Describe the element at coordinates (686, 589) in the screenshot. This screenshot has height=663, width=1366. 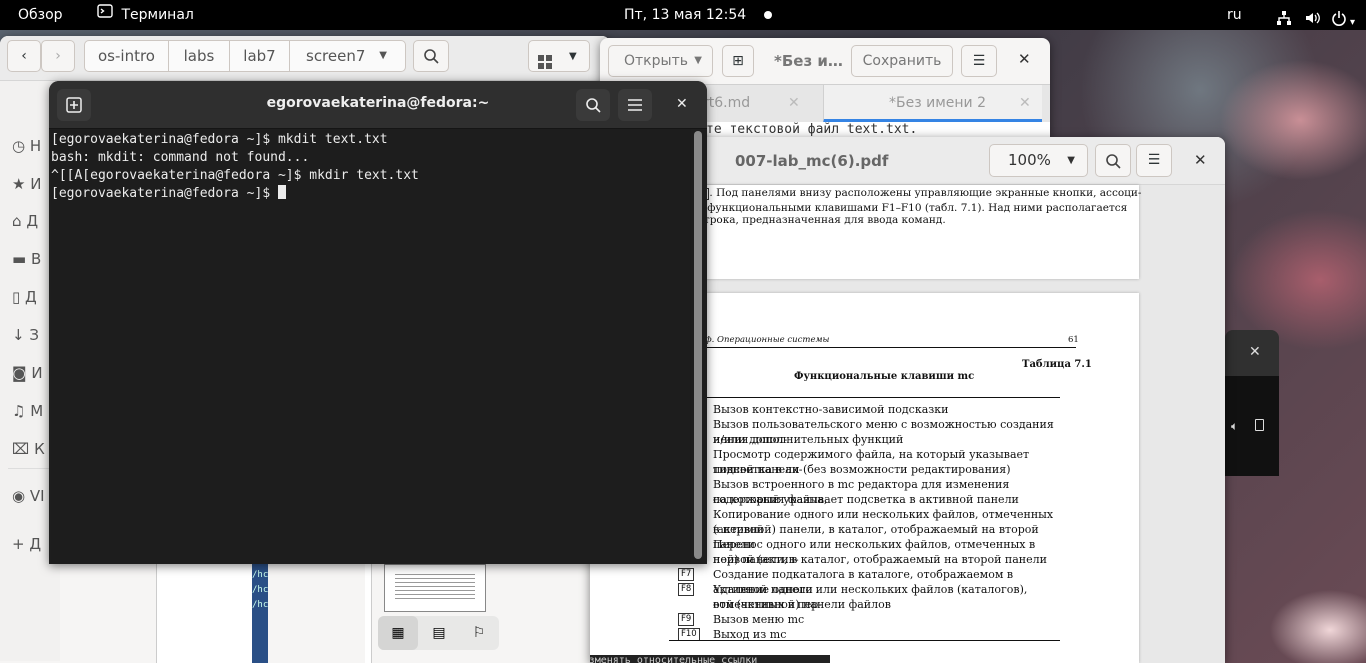
I see `function-key-label: F8` at that location.